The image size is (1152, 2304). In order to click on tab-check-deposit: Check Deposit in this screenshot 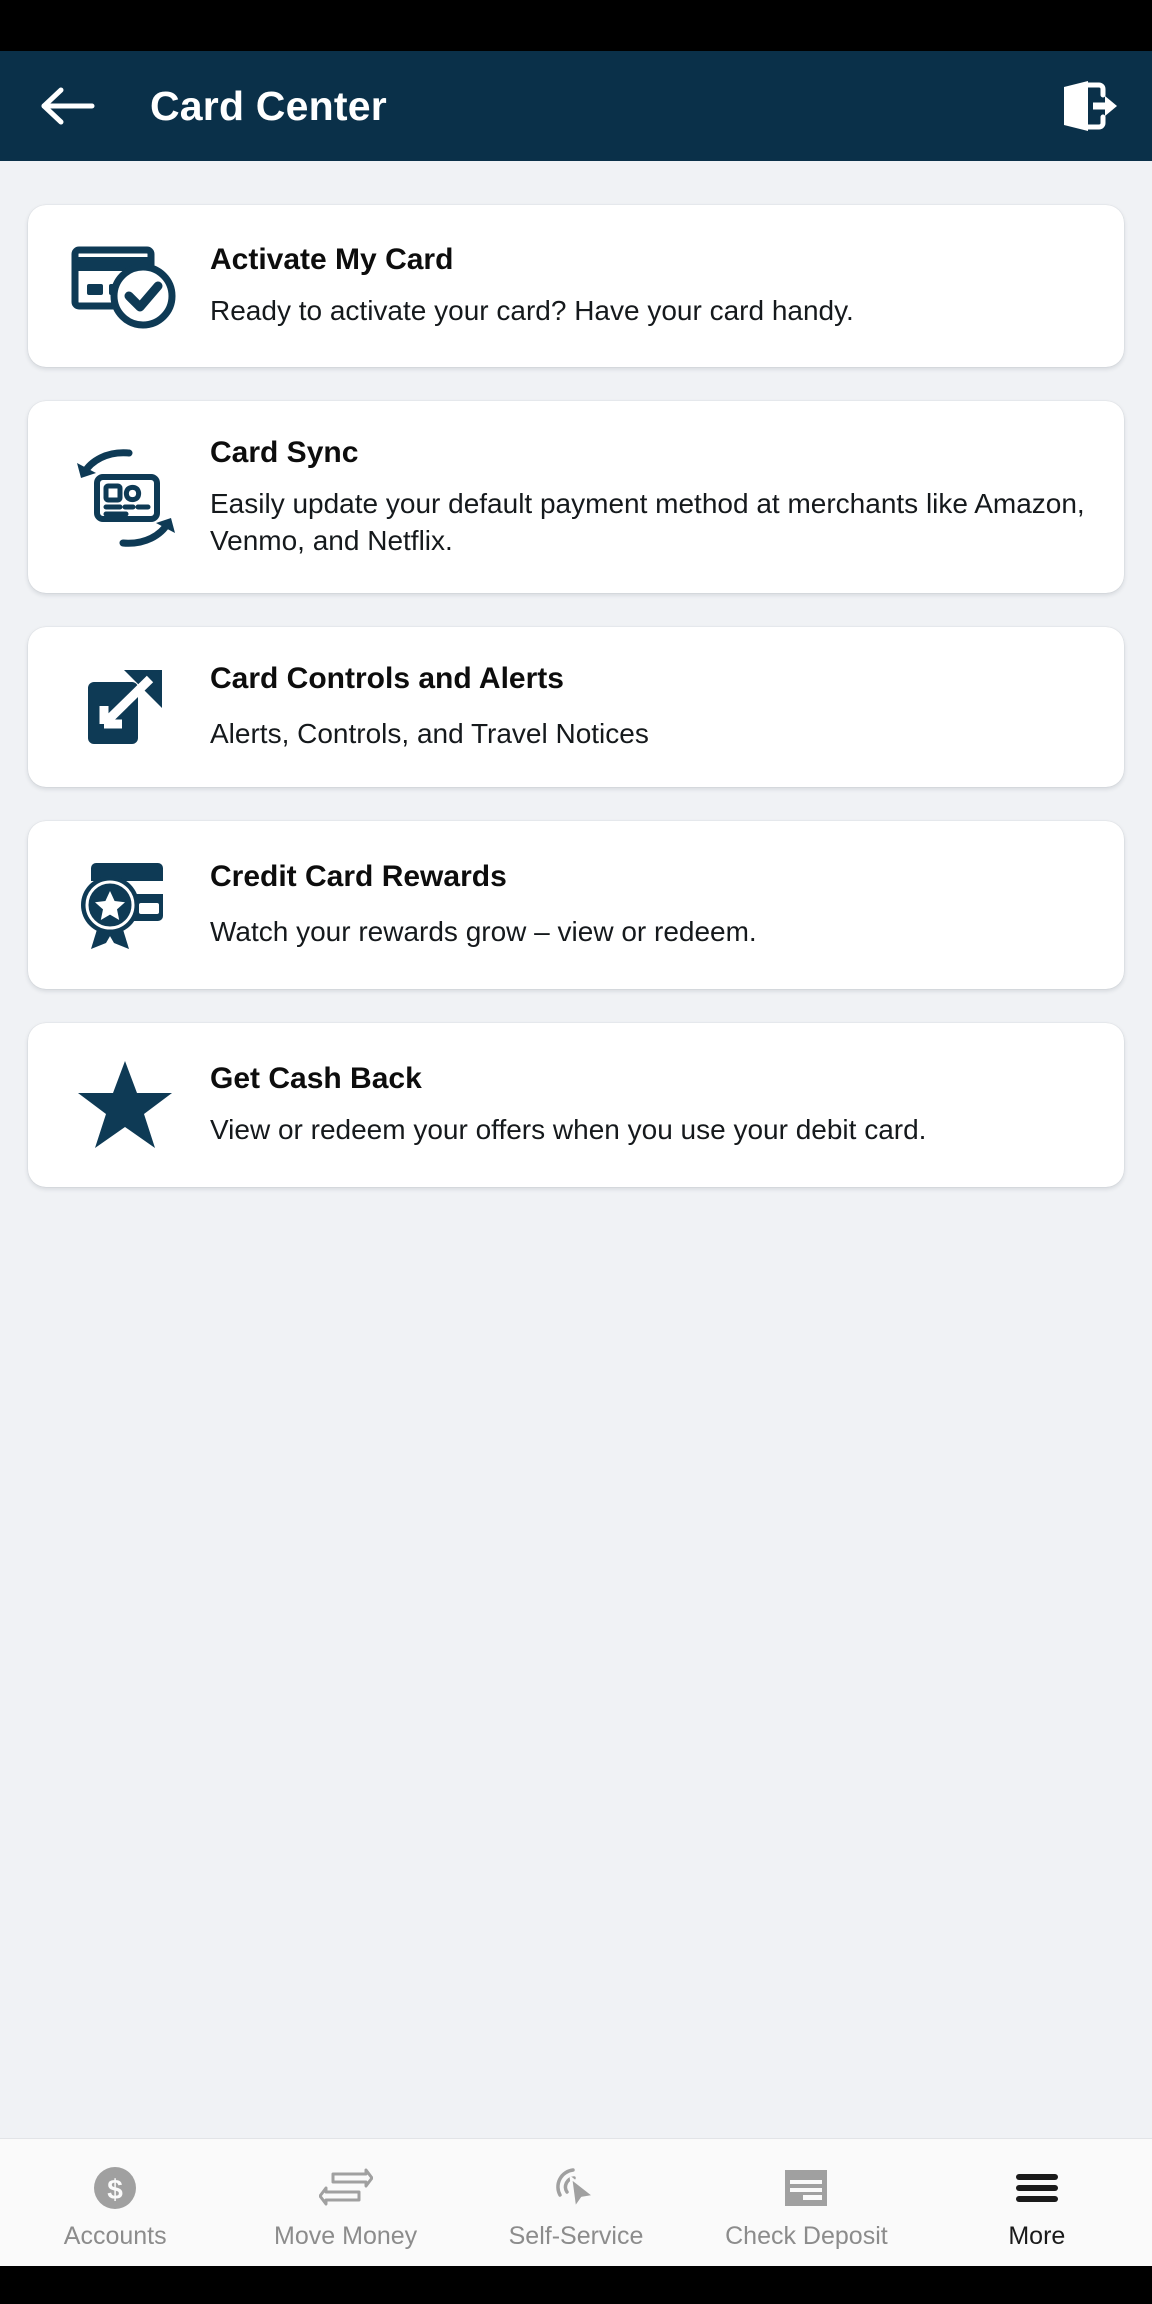, I will do `click(806, 2202)`.